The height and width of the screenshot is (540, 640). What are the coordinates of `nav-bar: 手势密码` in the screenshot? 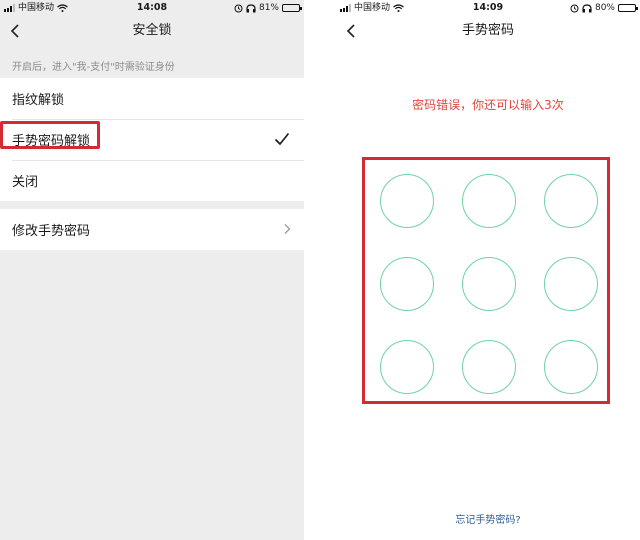 It's located at (488, 31).